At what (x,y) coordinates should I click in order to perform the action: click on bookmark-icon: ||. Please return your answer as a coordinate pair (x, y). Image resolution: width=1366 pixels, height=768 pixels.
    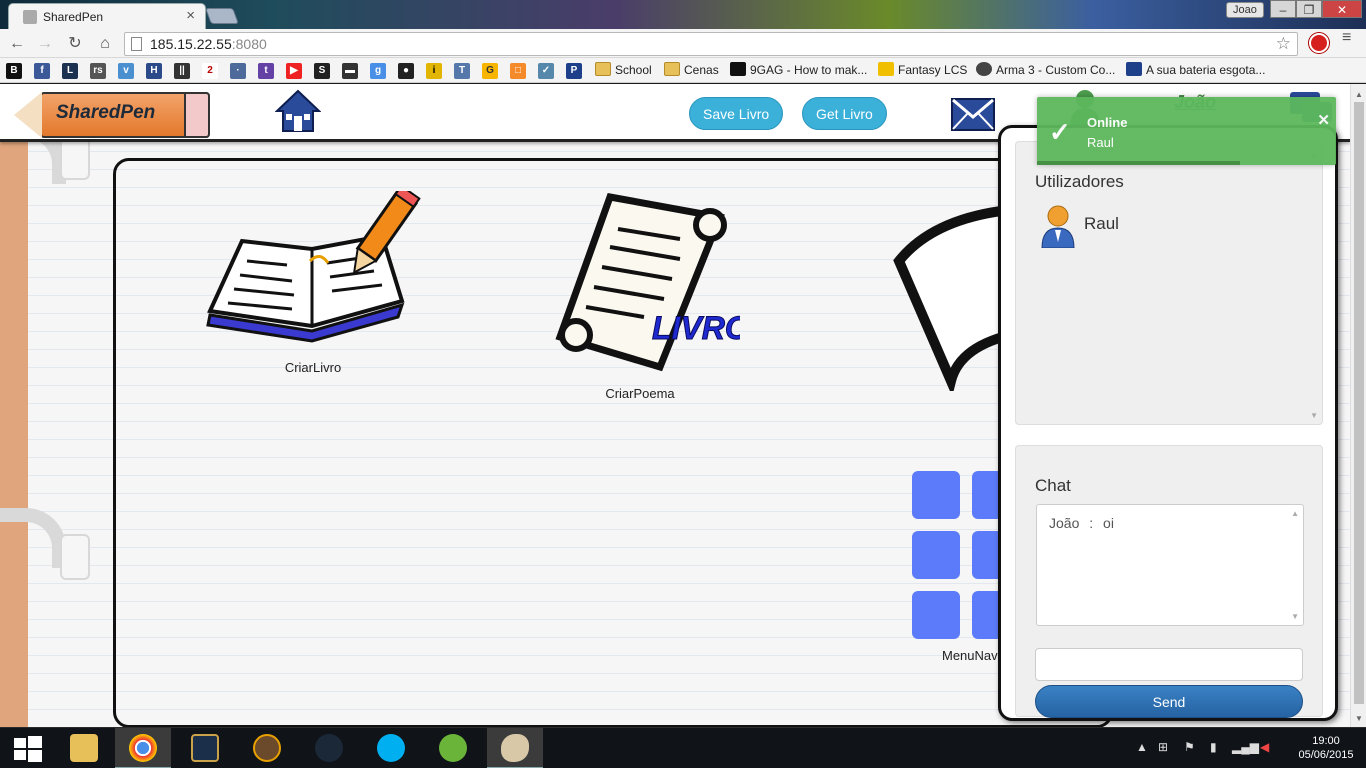
    Looking at the image, I should click on (182, 71).